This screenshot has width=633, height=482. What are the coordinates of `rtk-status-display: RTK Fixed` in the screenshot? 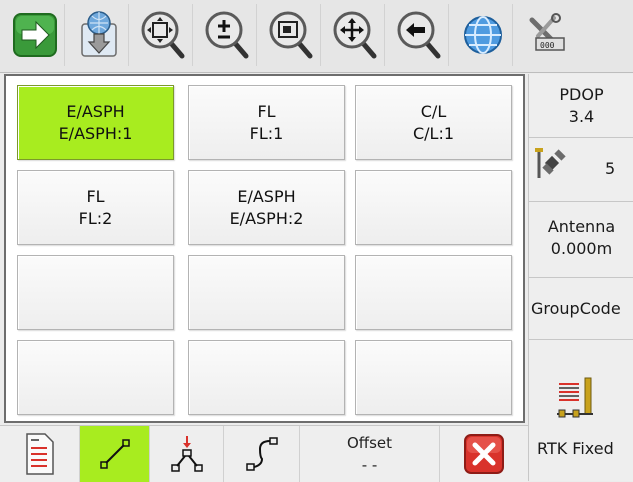 It's located at (581, 410).